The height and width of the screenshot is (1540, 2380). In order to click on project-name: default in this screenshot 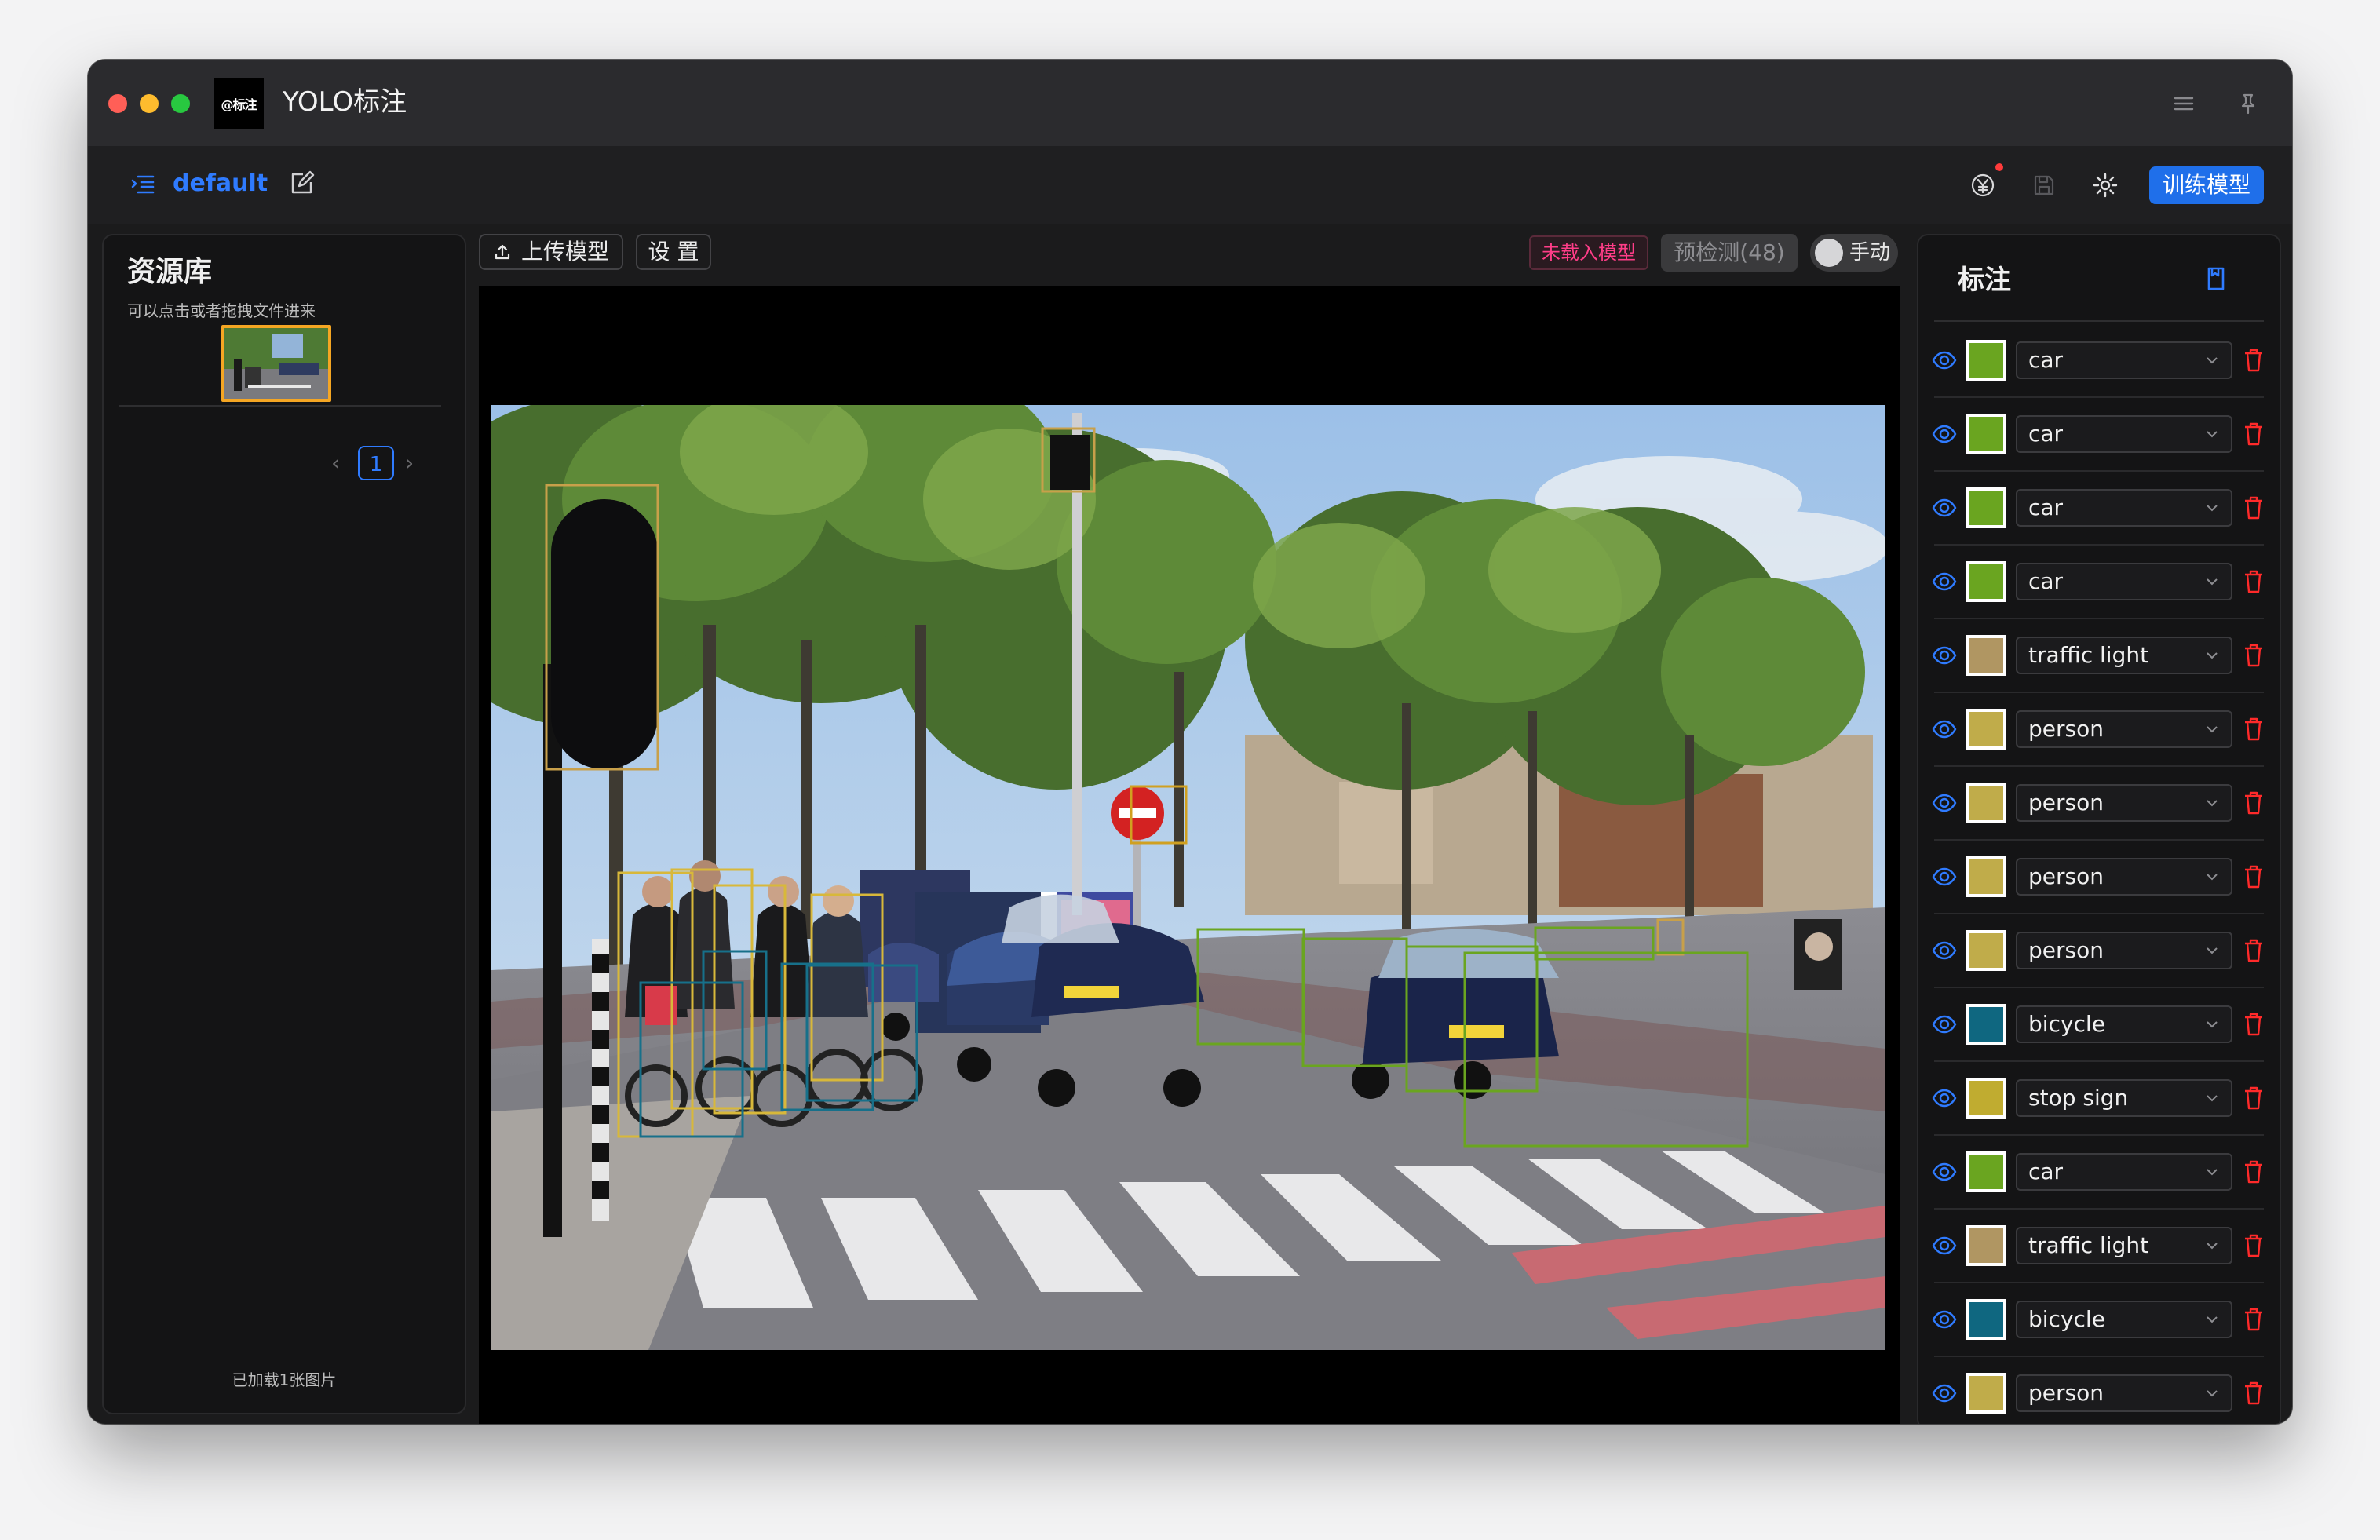, I will do `click(220, 183)`.